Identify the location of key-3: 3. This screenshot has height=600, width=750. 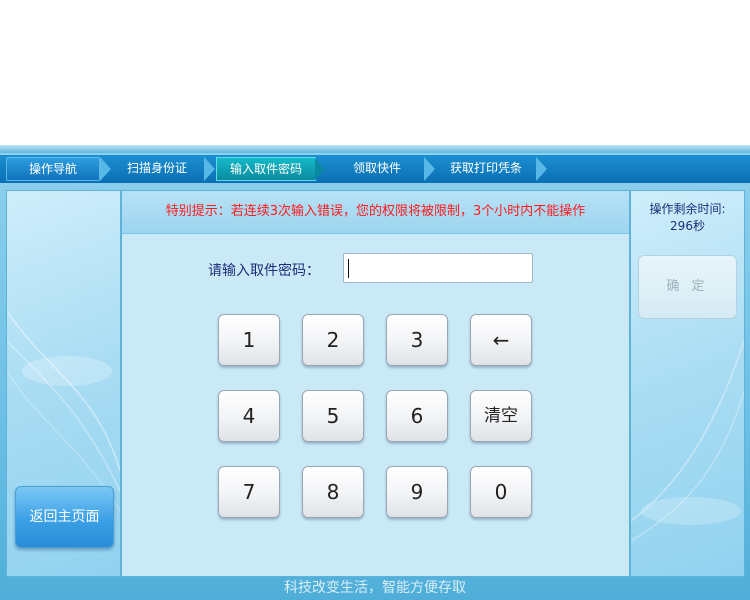
(417, 340).